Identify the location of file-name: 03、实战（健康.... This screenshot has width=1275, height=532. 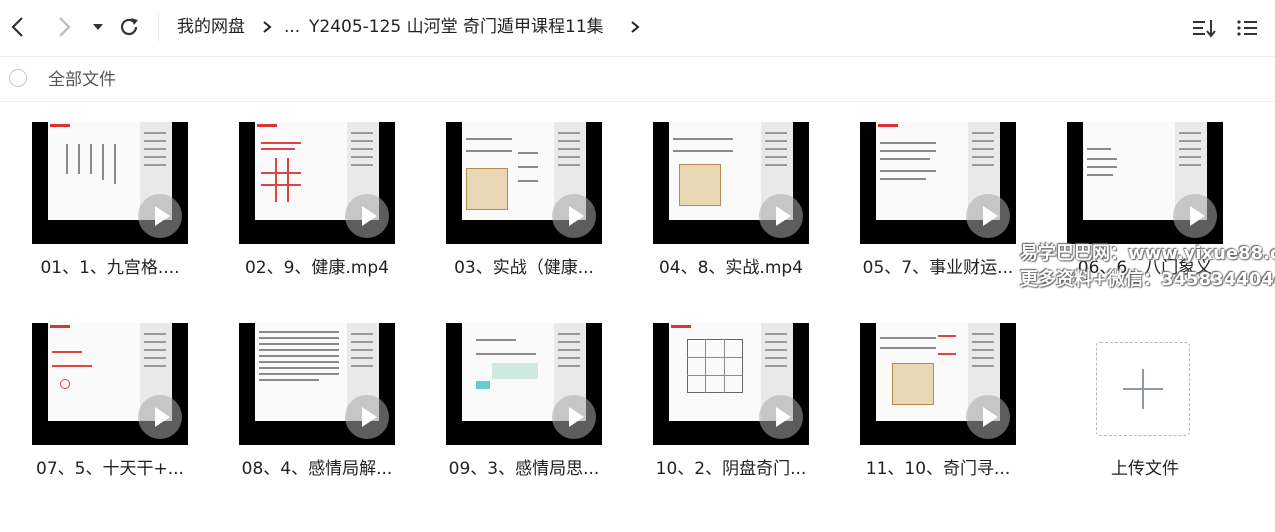
(524, 268).